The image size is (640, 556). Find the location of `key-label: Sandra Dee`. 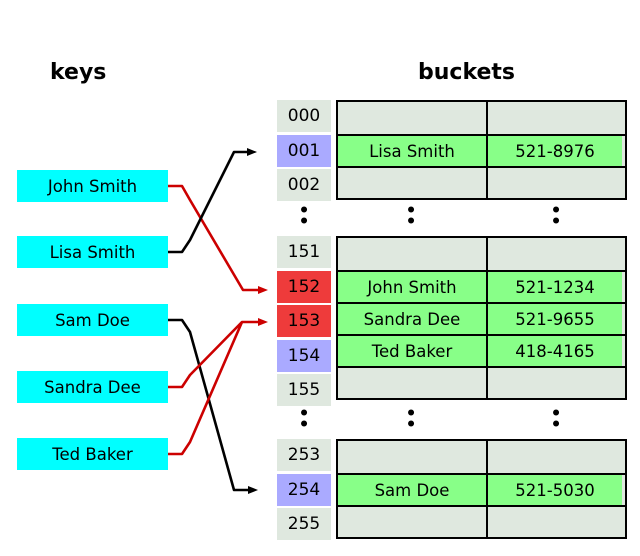

key-label: Sandra Dee is located at coordinates (92, 387).